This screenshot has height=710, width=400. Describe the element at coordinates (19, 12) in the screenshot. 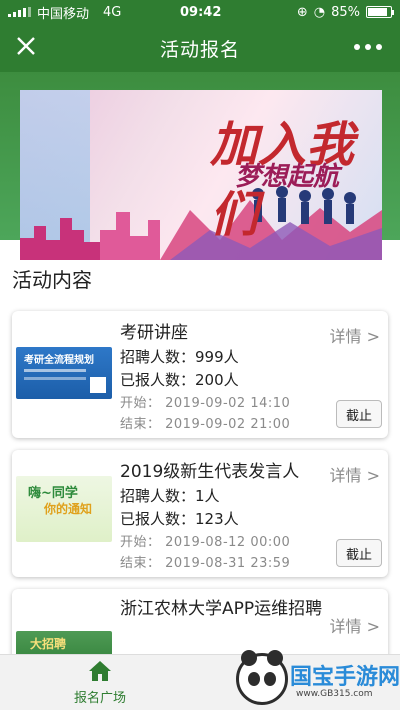

I see `signal-icon` at that location.